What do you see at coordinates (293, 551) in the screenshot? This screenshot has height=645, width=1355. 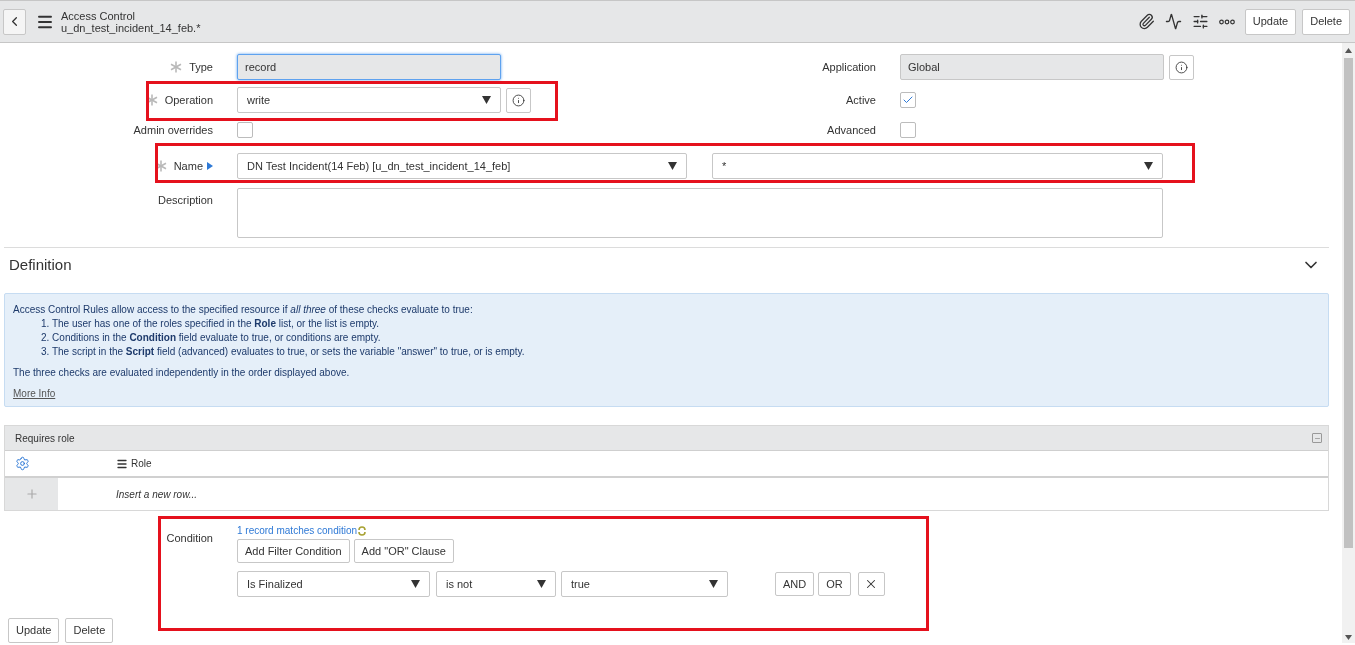 I see `button: Add Filter Condition` at bounding box center [293, 551].